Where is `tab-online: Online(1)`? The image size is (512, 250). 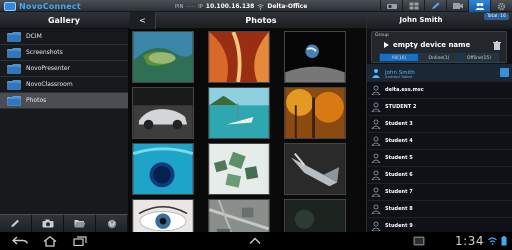
tab-online: Online(1) is located at coordinates (439, 57).